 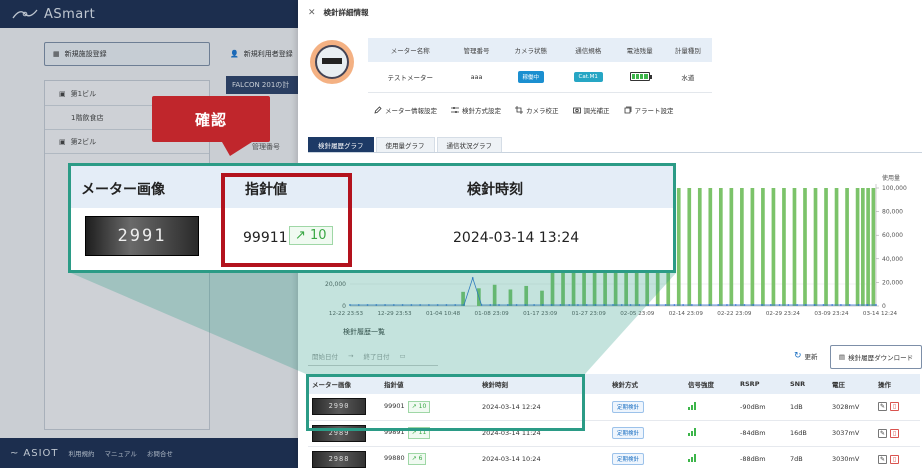 I want to click on zoom-meter-image: 2991, so click(x=142, y=236).